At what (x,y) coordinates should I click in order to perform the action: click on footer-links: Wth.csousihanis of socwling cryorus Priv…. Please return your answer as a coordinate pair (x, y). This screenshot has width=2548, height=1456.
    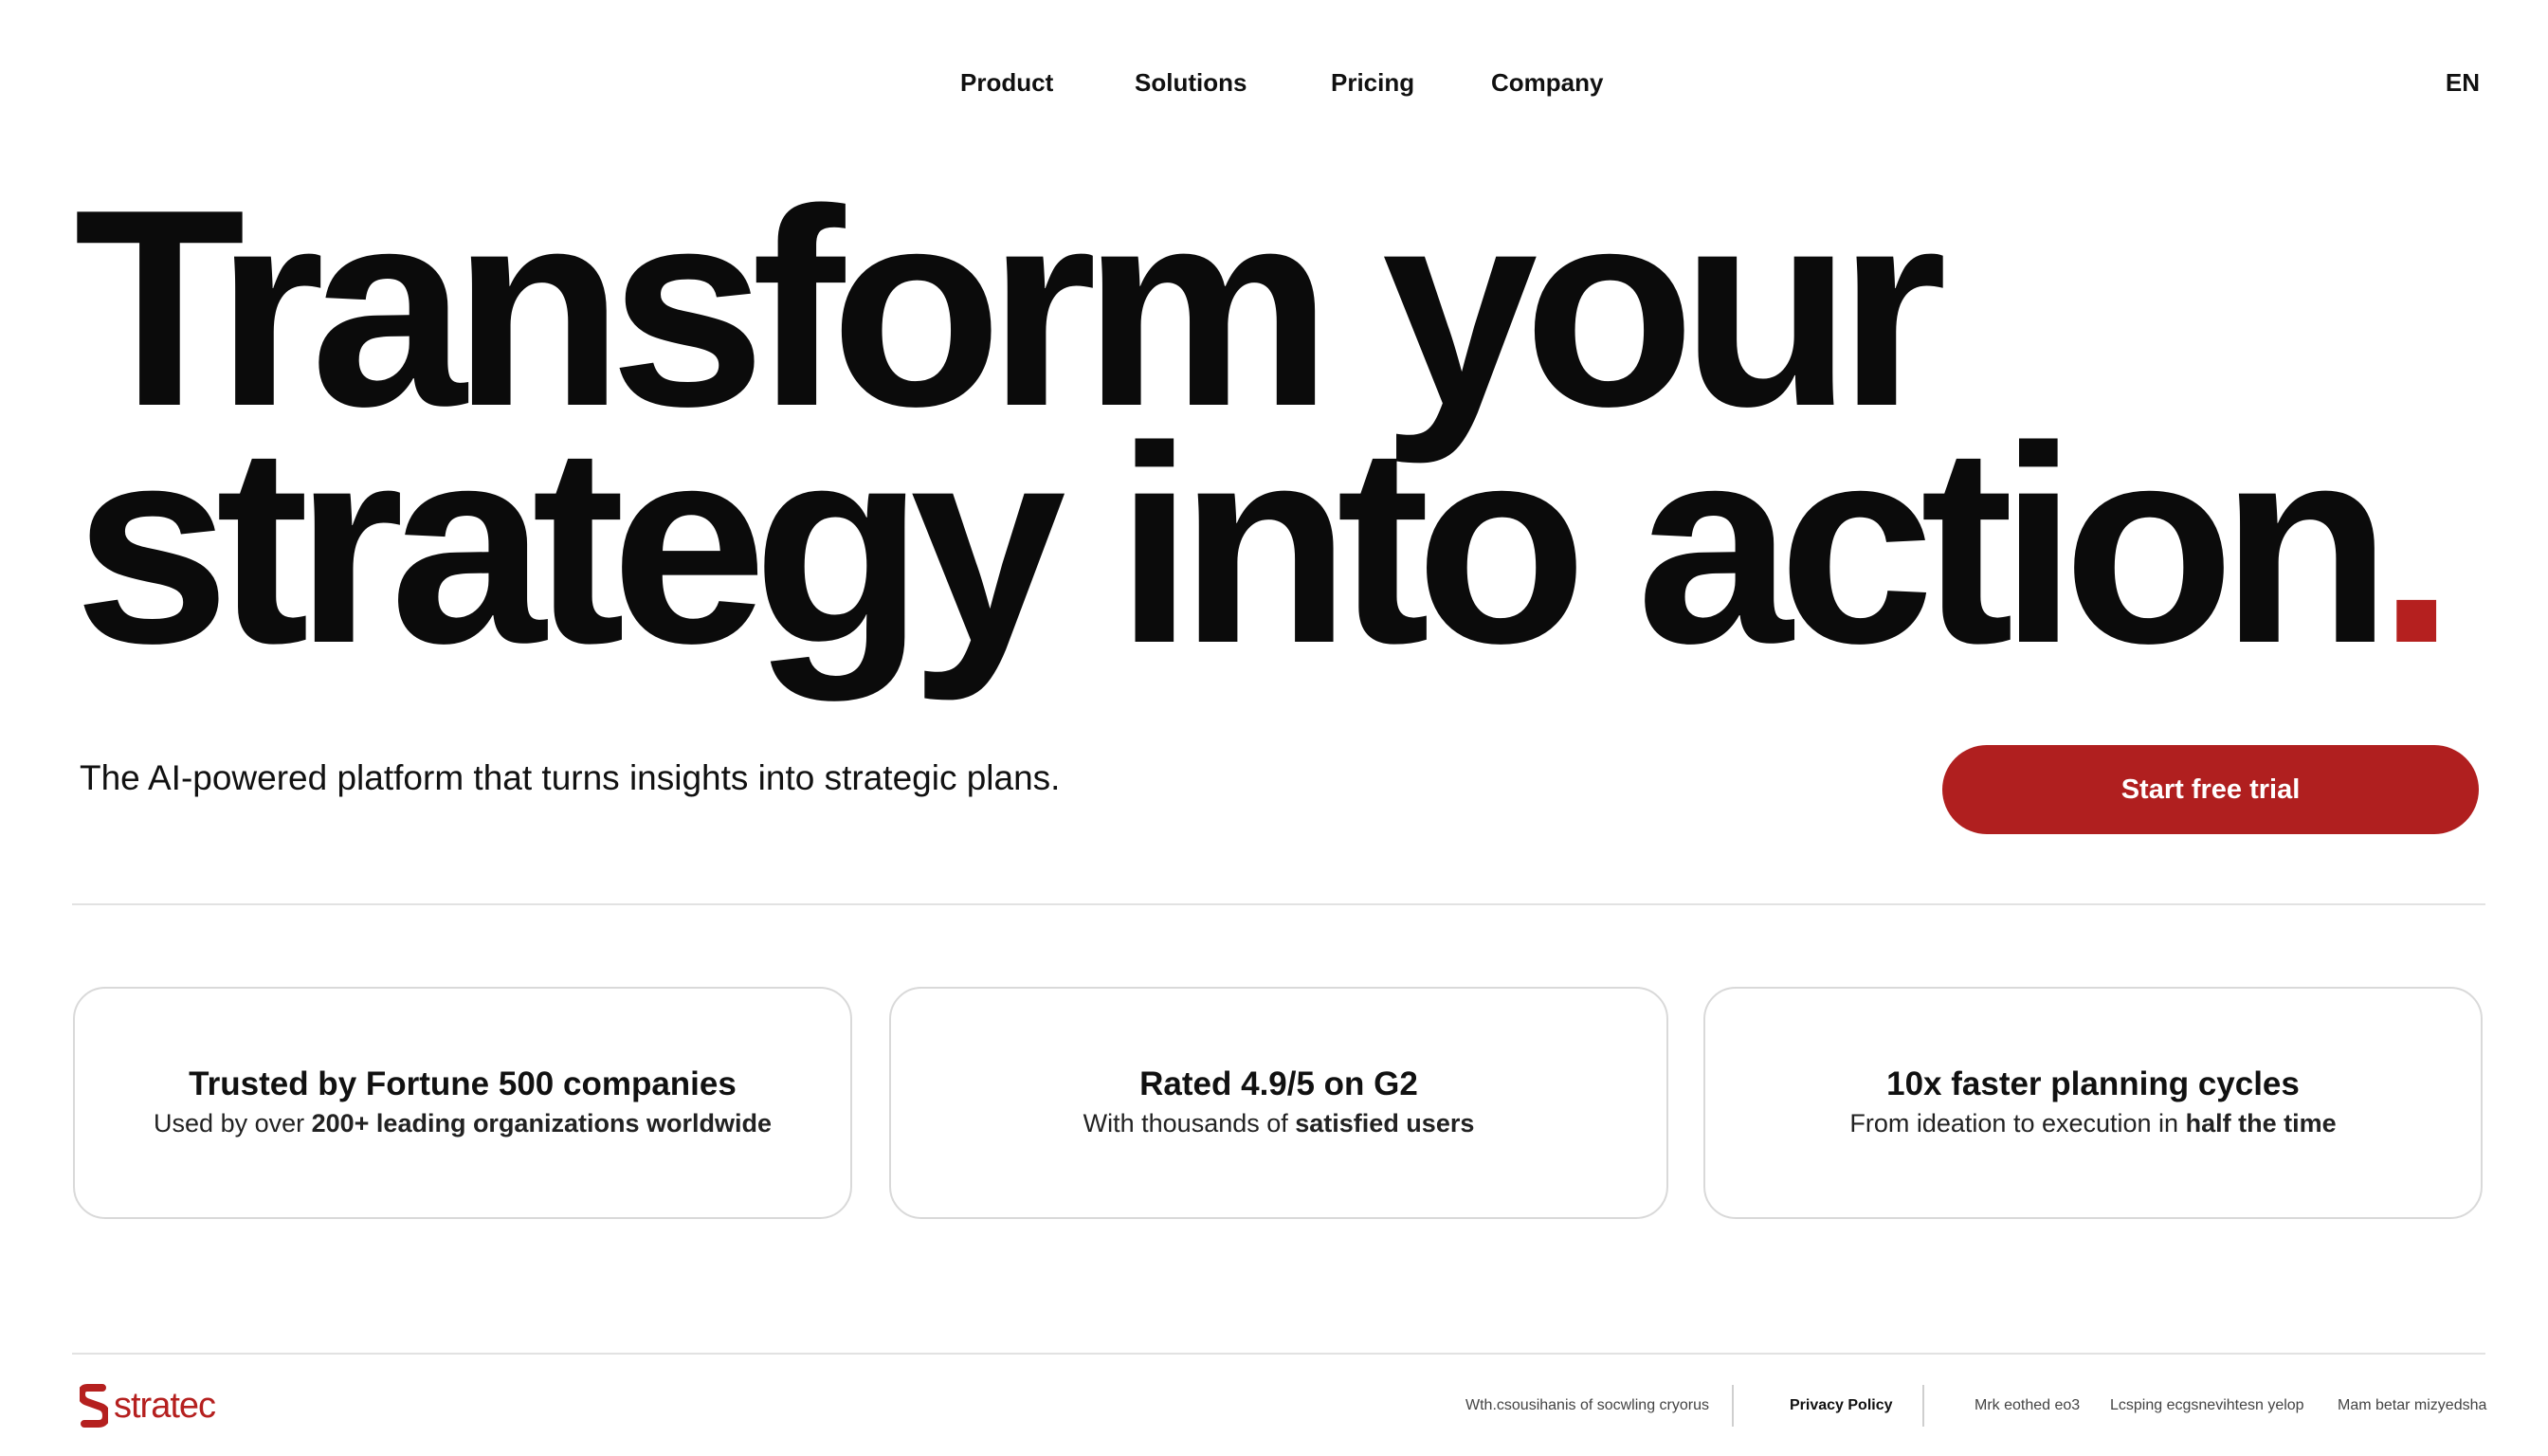
    Looking at the image, I should click on (1274, 1411).